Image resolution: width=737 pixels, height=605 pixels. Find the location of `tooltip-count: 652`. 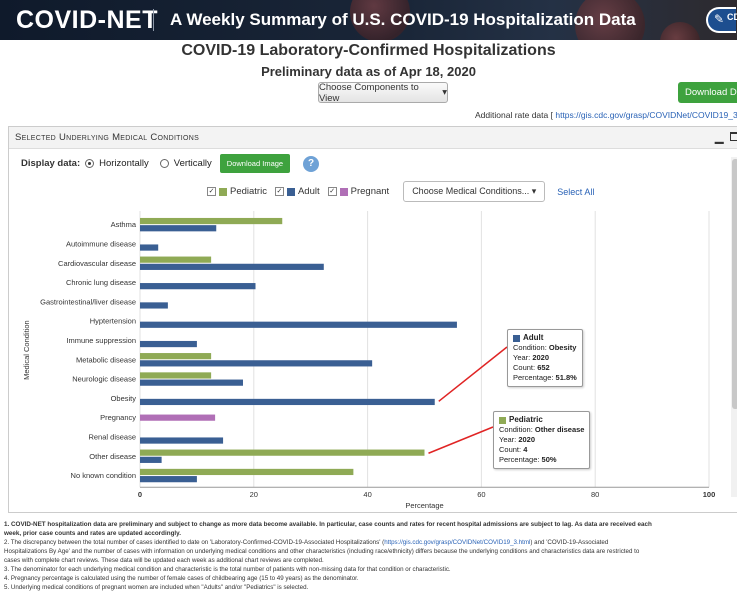

tooltip-count: 652 is located at coordinates (543, 367).